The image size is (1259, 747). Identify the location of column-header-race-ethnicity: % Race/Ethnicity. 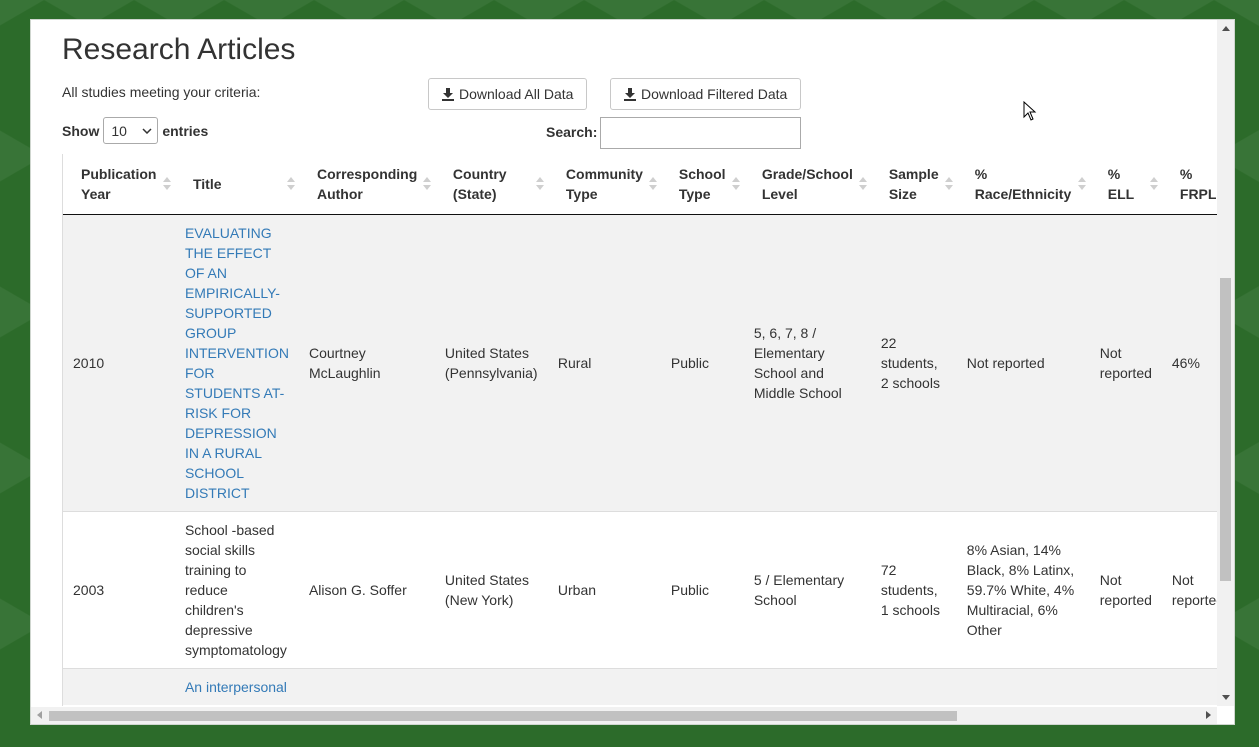
(1023, 184).